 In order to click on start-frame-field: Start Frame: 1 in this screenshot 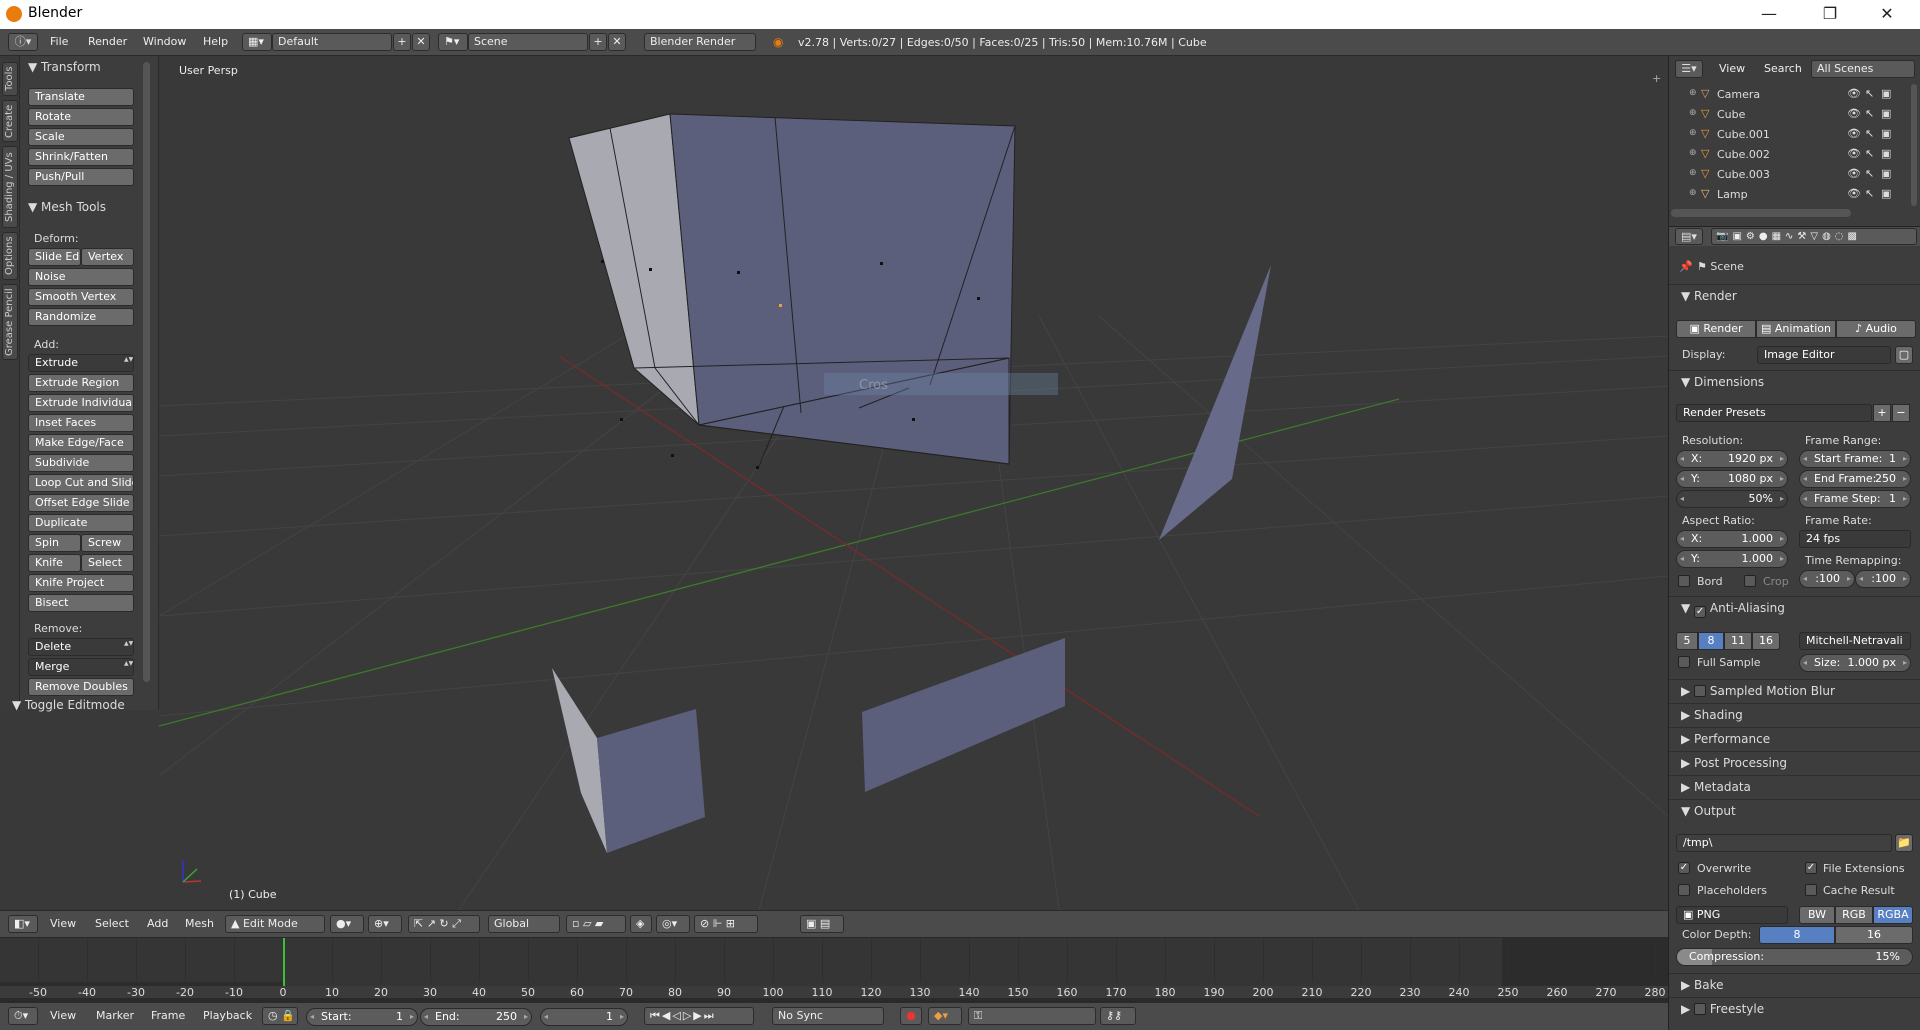, I will do `click(1855, 459)`.